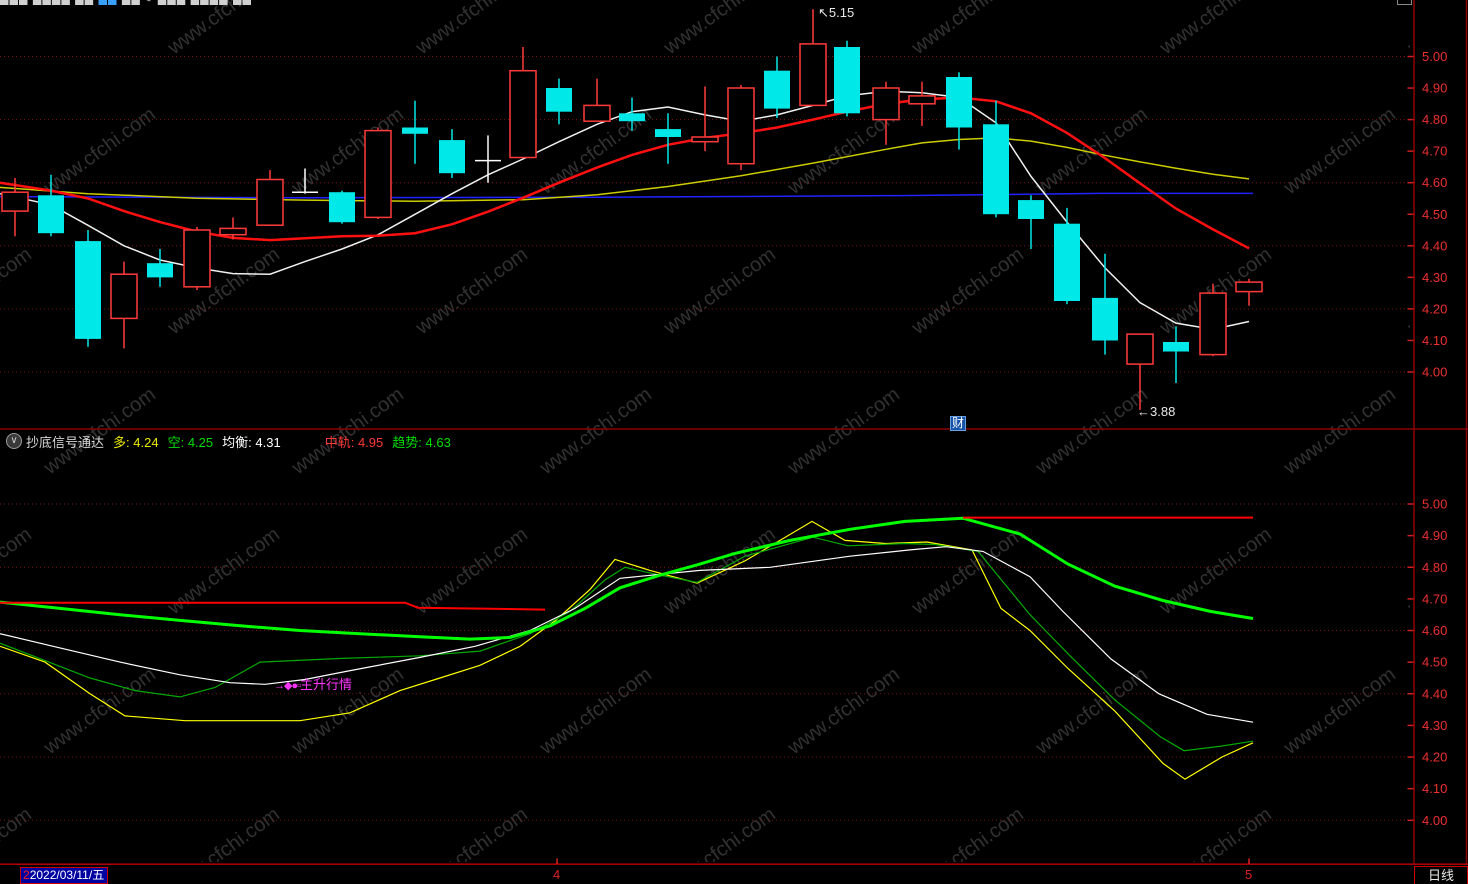 The height and width of the screenshot is (884, 1468). I want to click on timeline-bar: 22022/03/11/五 4 5 日线, so click(734, 874).